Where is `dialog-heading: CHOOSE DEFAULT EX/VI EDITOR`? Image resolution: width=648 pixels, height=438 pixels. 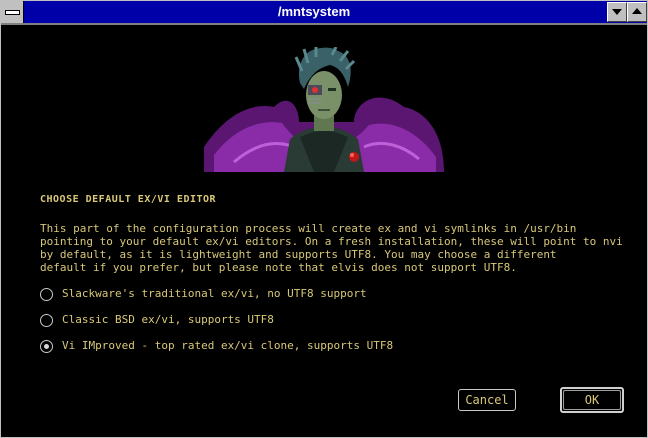 dialog-heading: CHOOSE DEFAULT EX/VI EDITOR is located at coordinates (128, 199).